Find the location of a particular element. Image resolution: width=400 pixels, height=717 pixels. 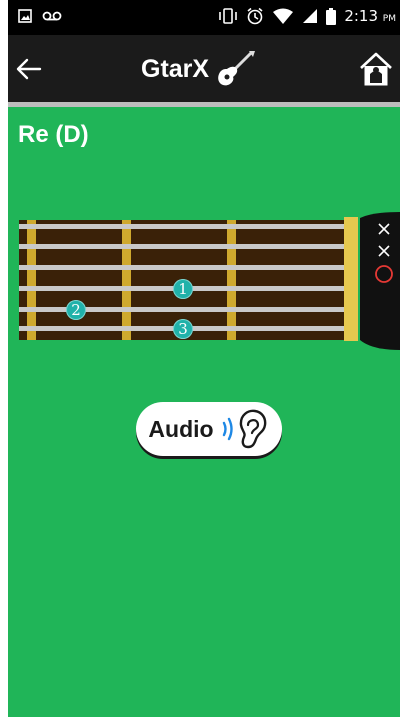

guitar-headstock is located at coordinates (380, 281).